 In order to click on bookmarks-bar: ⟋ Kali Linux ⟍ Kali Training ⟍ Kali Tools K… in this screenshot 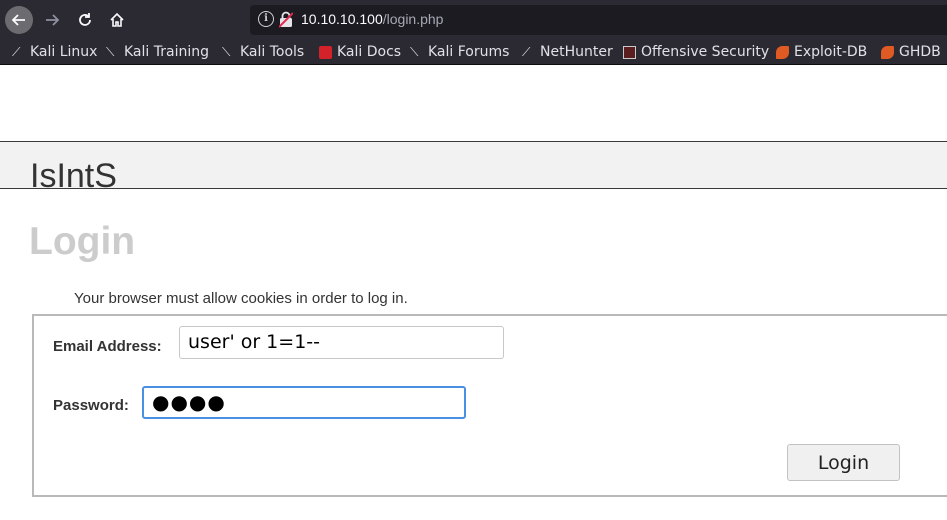, I will do `click(473, 52)`.